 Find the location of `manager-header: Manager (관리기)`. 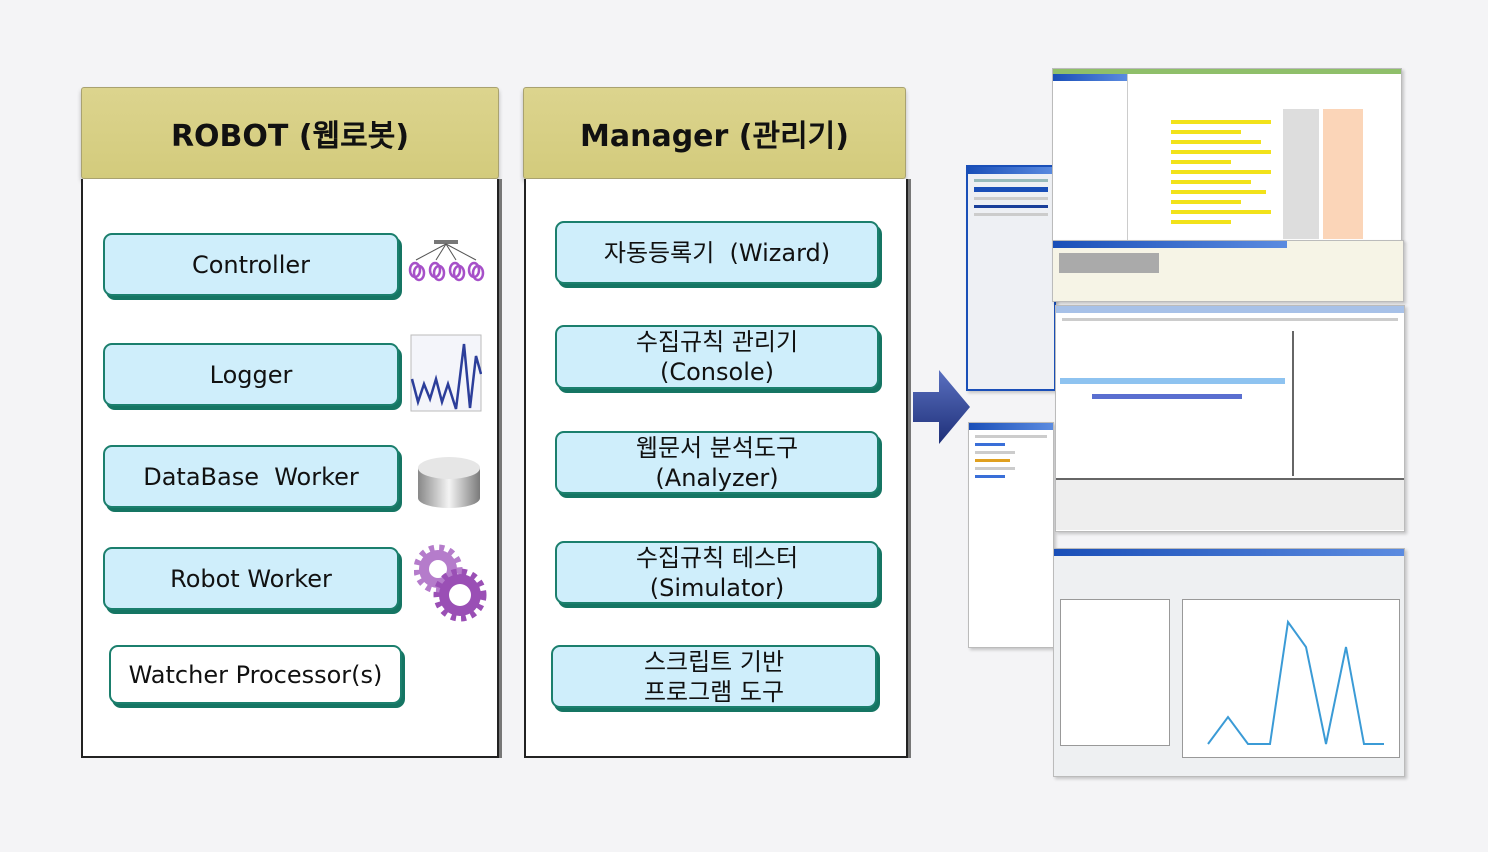

manager-header: Manager (관리기) is located at coordinates (714, 133).